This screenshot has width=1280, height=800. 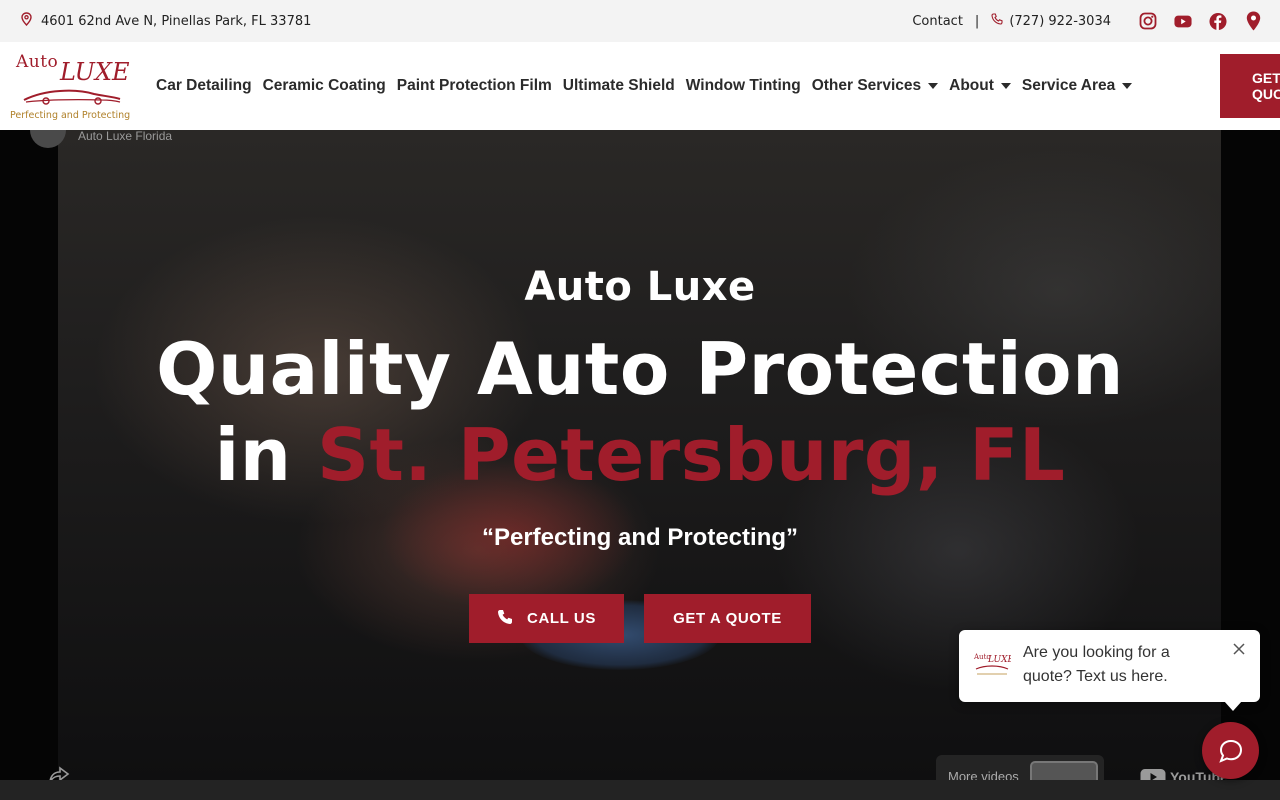 I want to click on hero-buttons: CALL US GET A QUOTE, so click(x=640, y=618).